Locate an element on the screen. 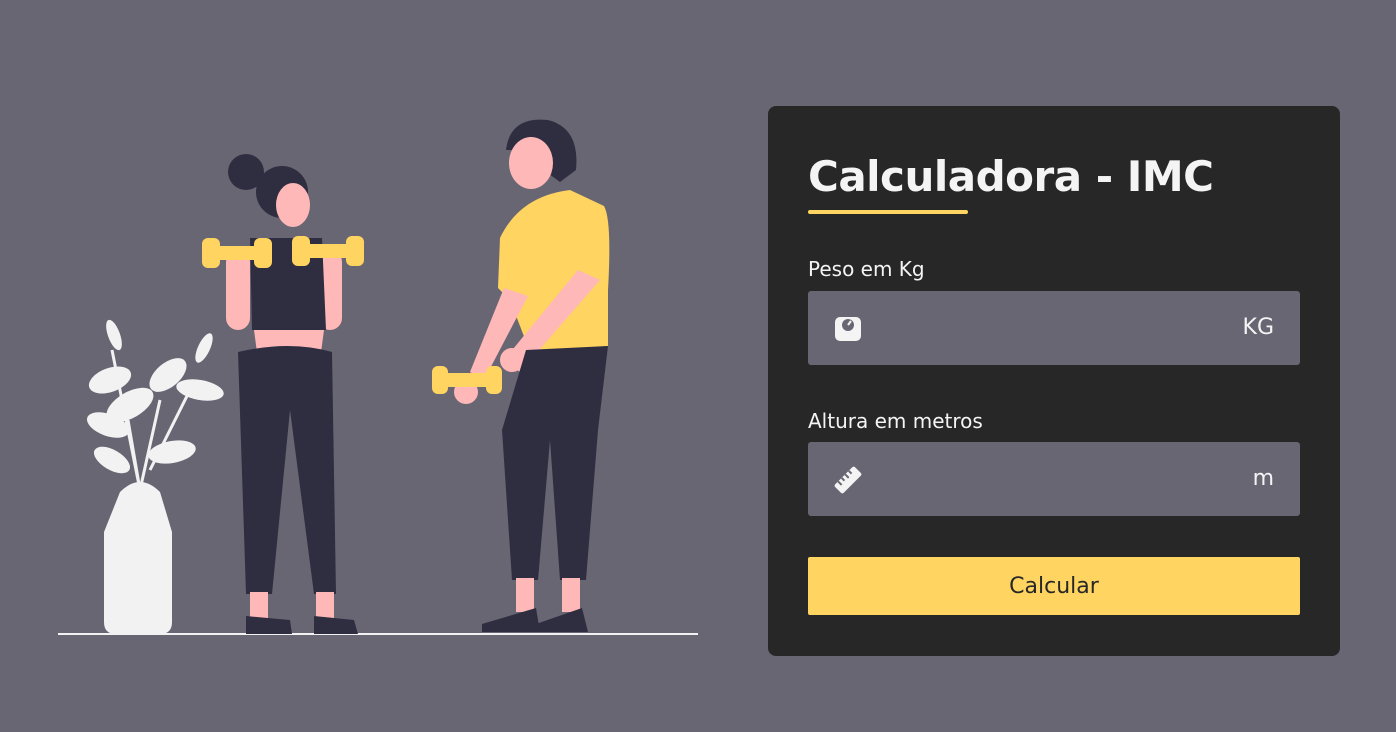 The height and width of the screenshot is (732, 1396). plant-illustration is located at coordinates (155, 476).